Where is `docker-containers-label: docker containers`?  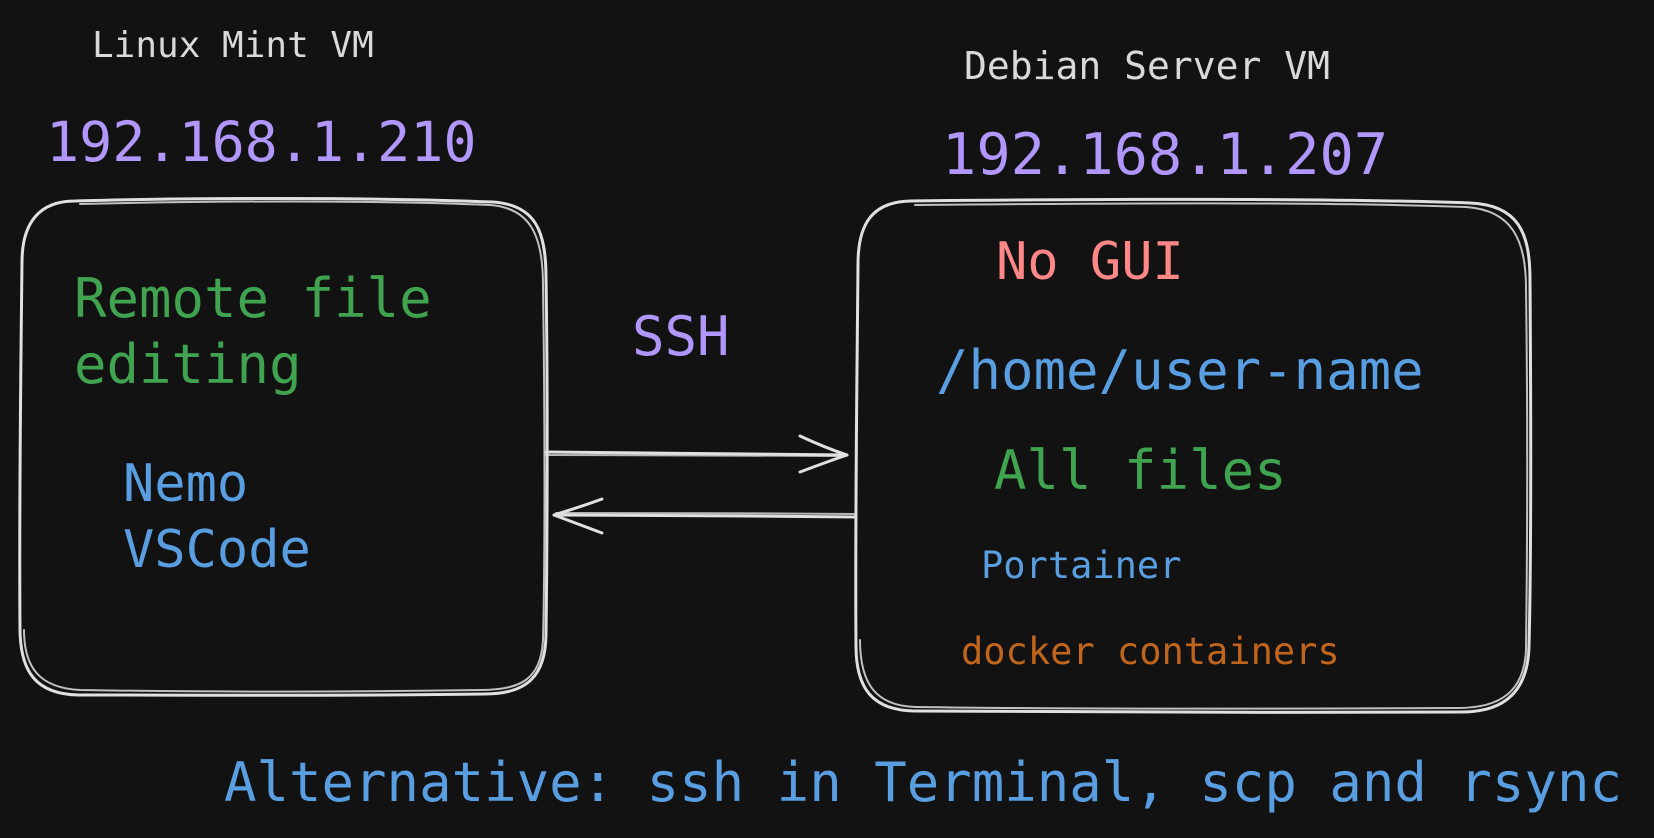
docker-containers-label: docker containers is located at coordinates (1150, 651).